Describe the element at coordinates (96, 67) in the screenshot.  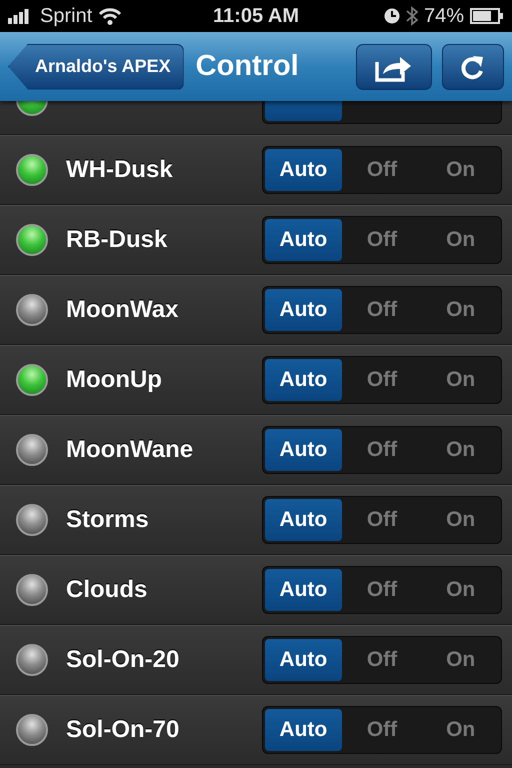
I see `back-button: Arnaldo's APEX` at that location.